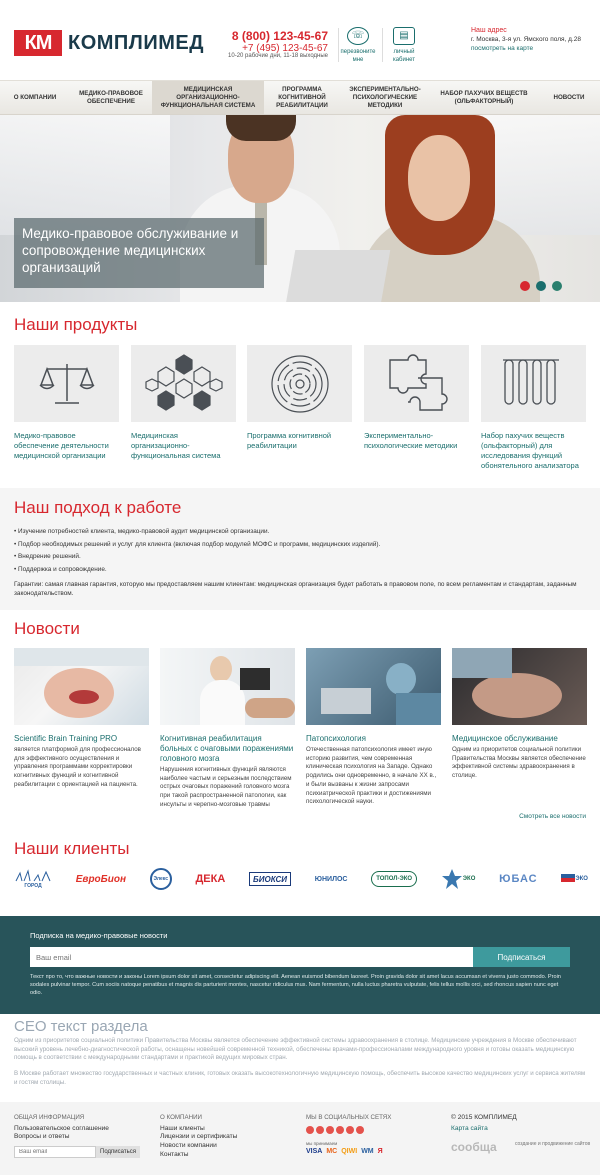  I want to click on puzzle-icon, so click(416, 383).